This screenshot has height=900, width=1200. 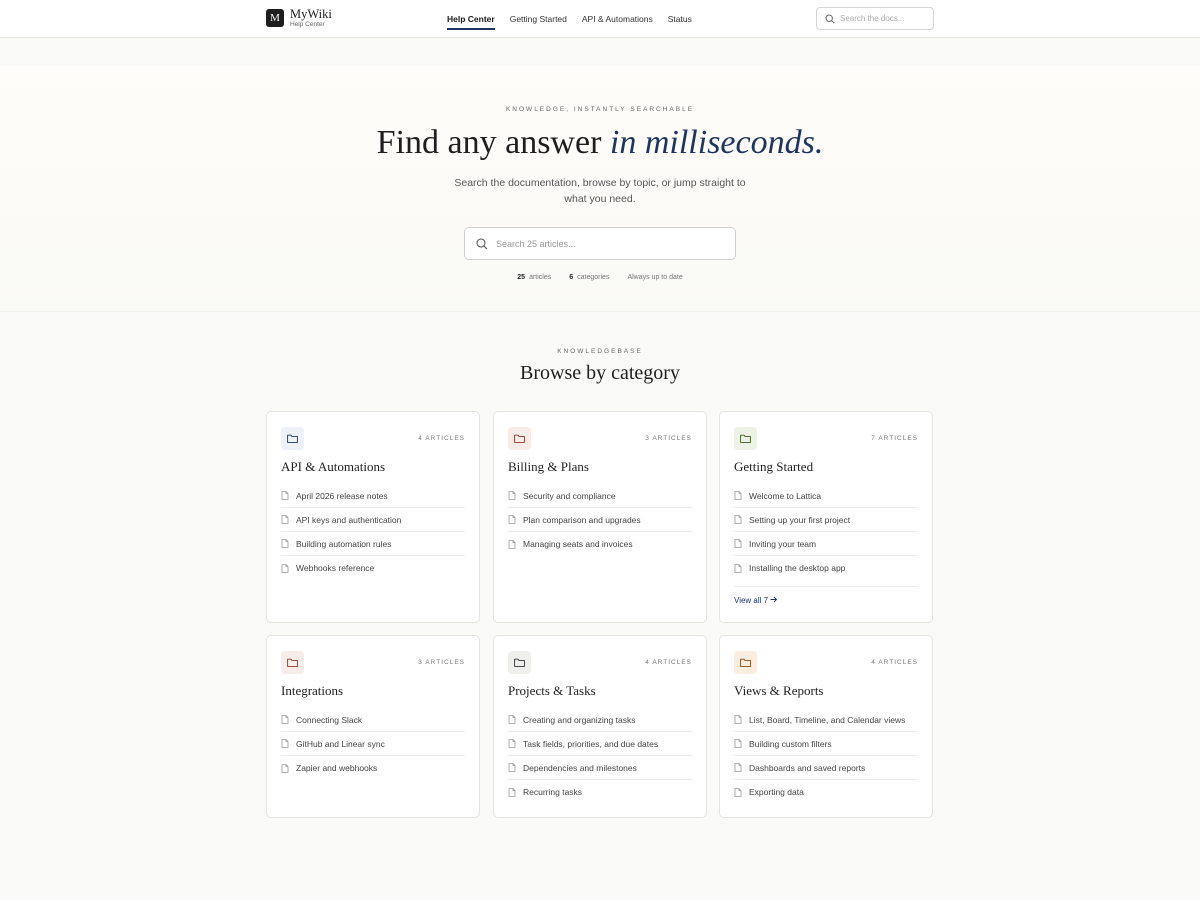 I want to click on article-link: Exporting data, so click(x=826, y=792).